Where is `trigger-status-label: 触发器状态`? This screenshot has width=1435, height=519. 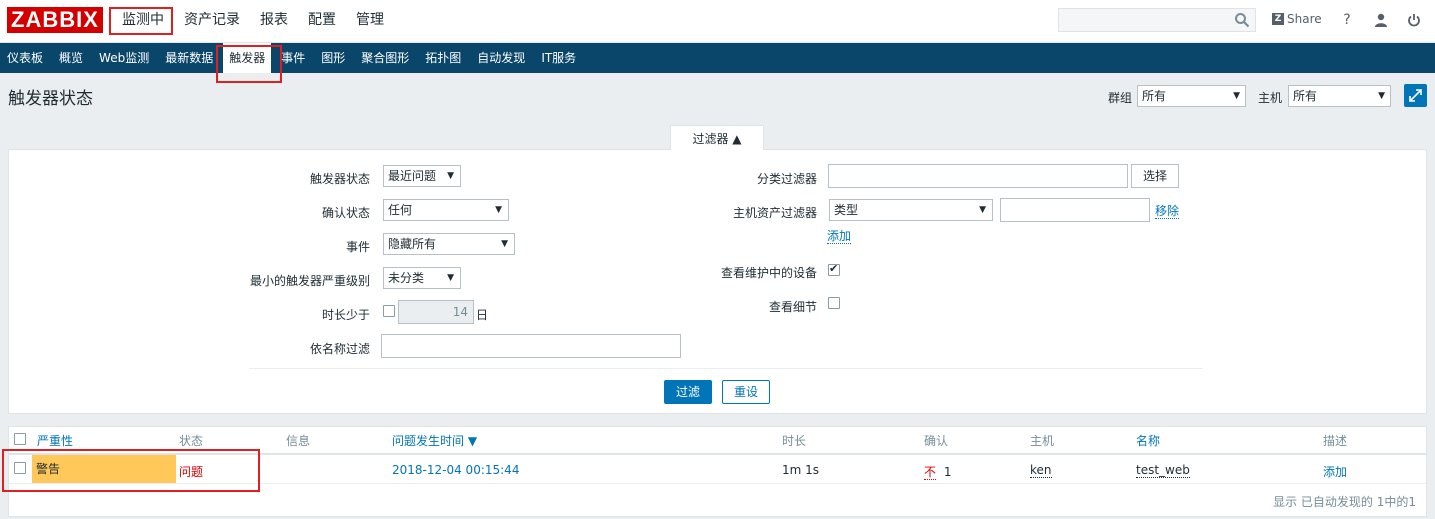
trigger-status-label: 触发器状态 is located at coordinates (339, 179).